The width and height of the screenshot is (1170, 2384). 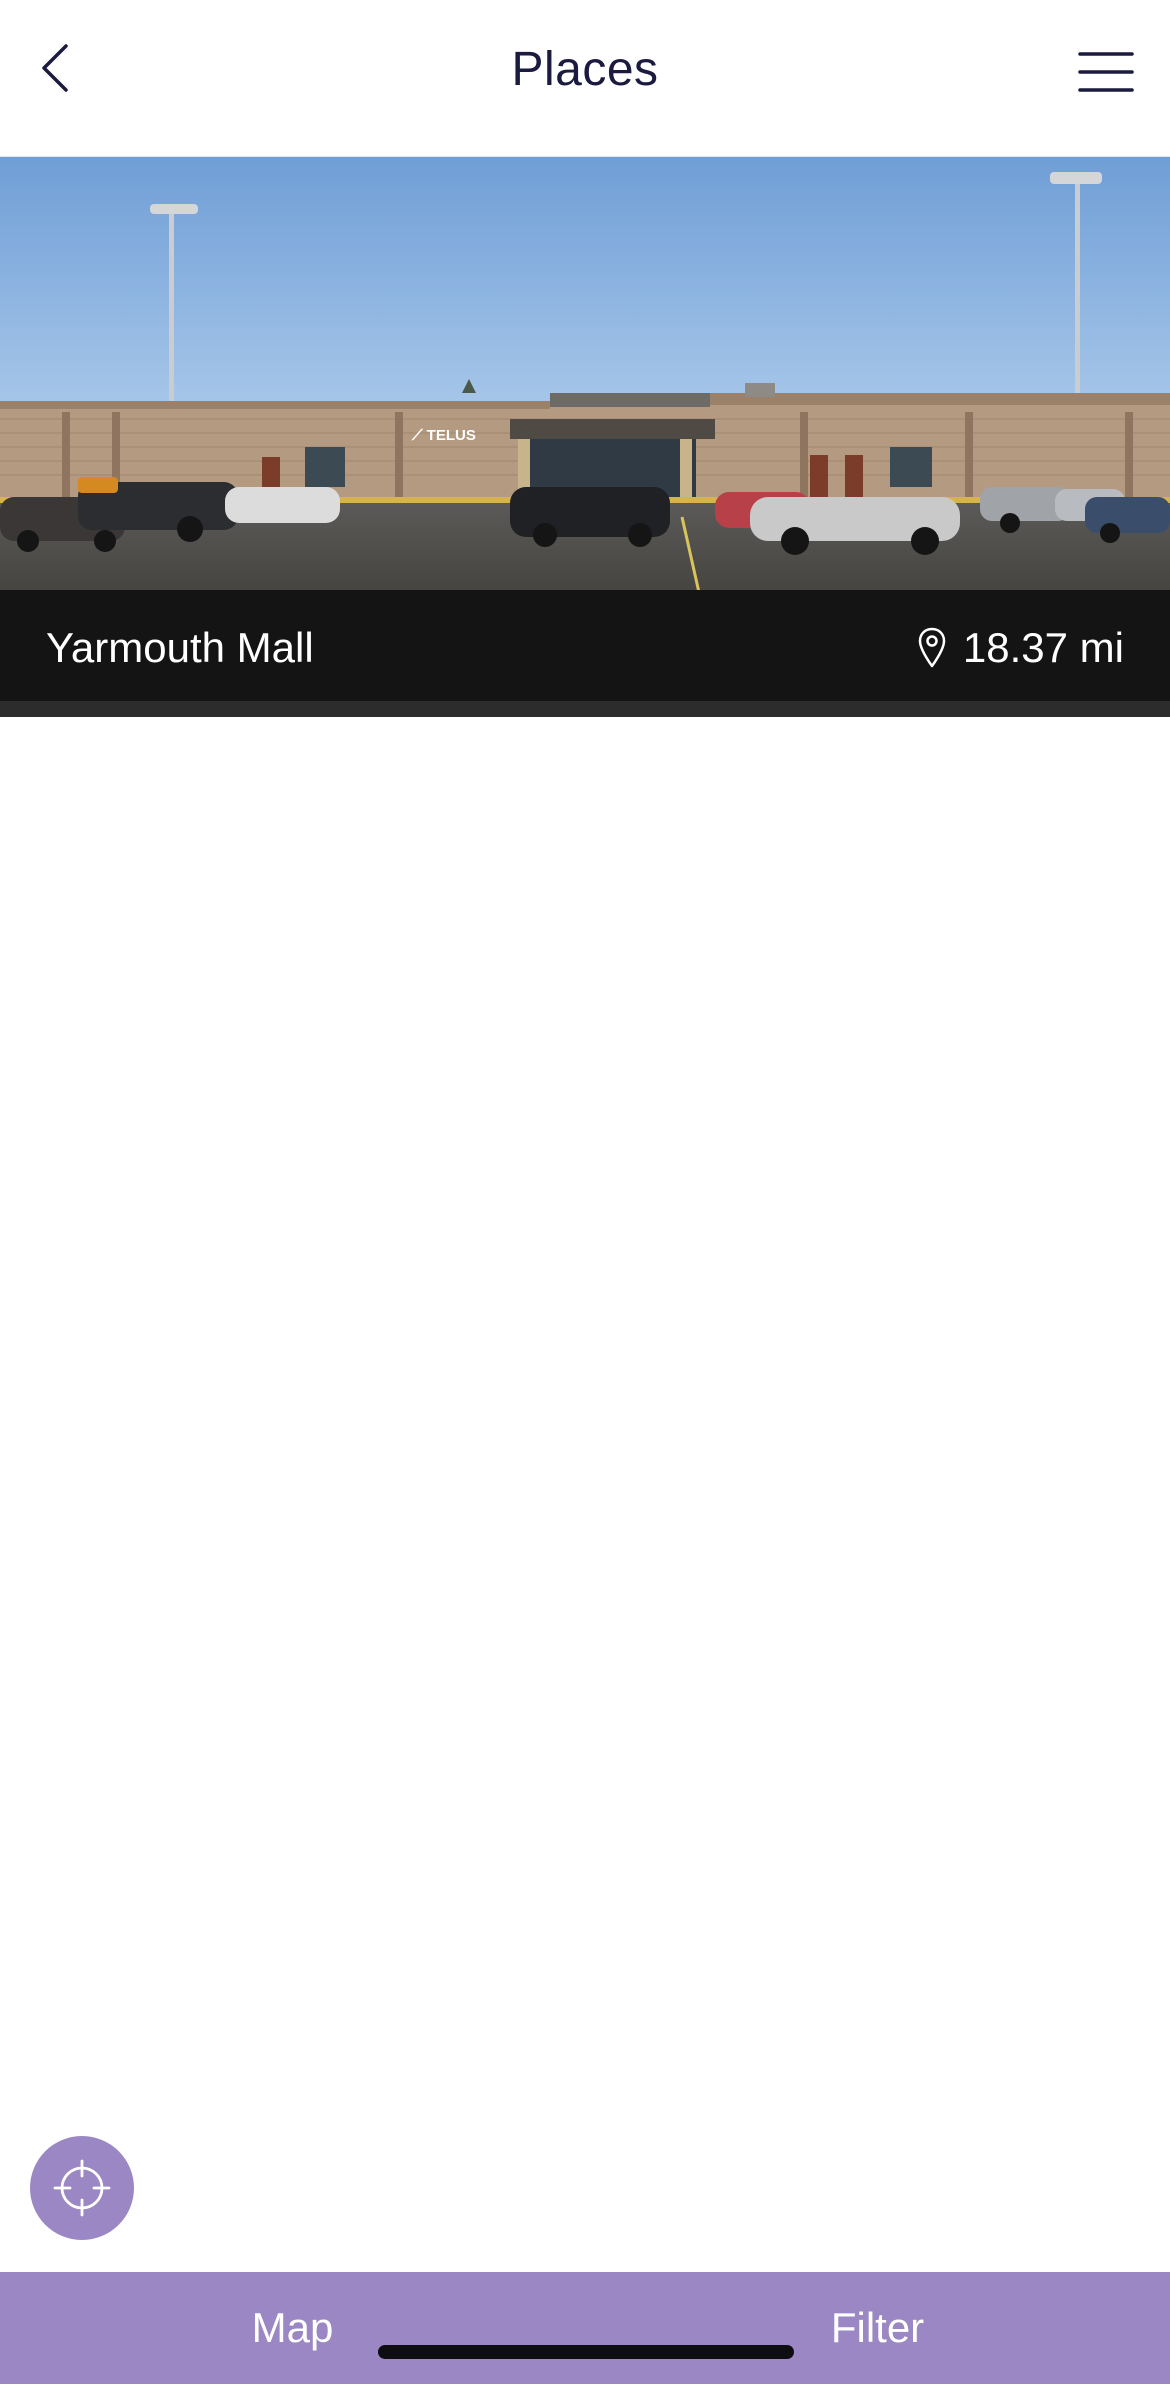 What do you see at coordinates (932, 647) in the screenshot?
I see `location-pin-icon` at bounding box center [932, 647].